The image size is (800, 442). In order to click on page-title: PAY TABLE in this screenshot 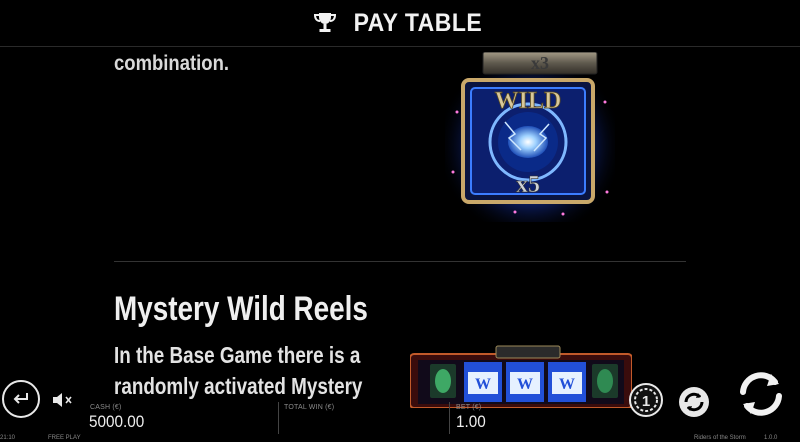, I will do `click(418, 22)`.